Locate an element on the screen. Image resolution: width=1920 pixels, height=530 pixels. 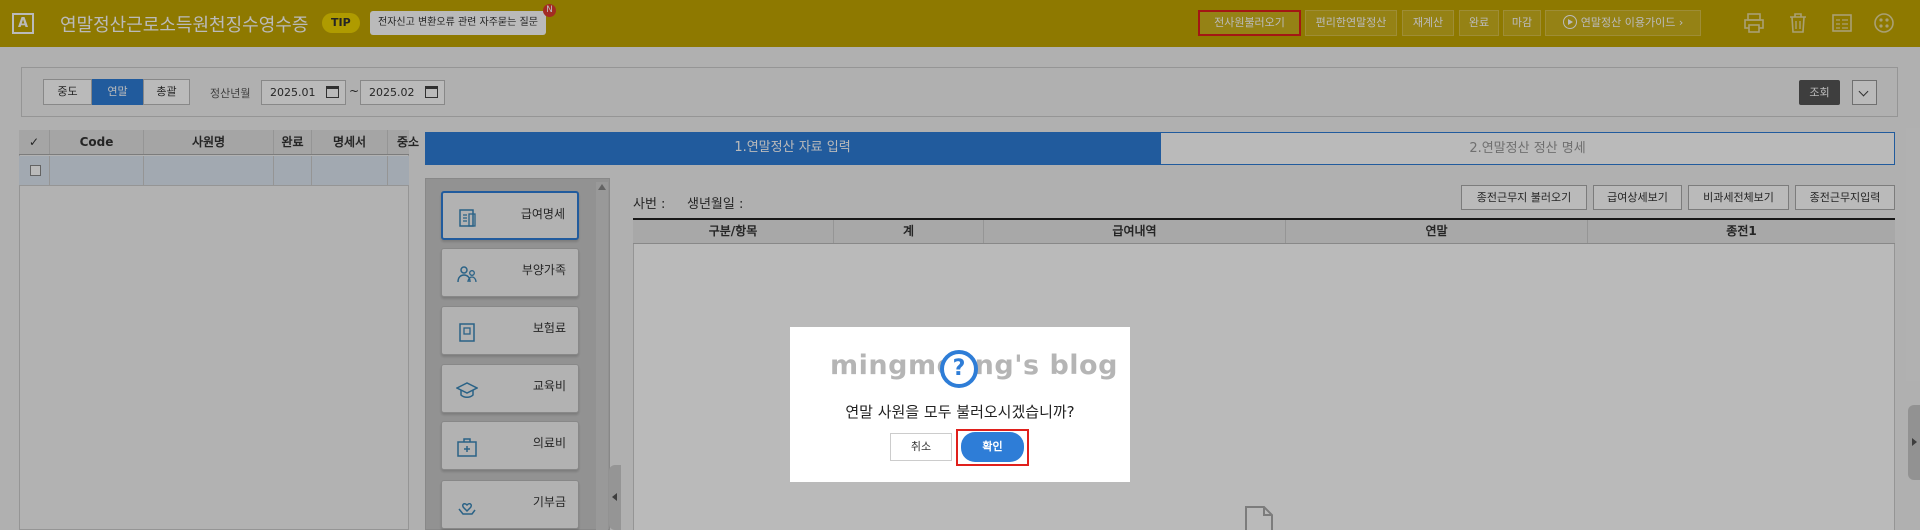
question-icon: ? is located at coordinates (959, 369).